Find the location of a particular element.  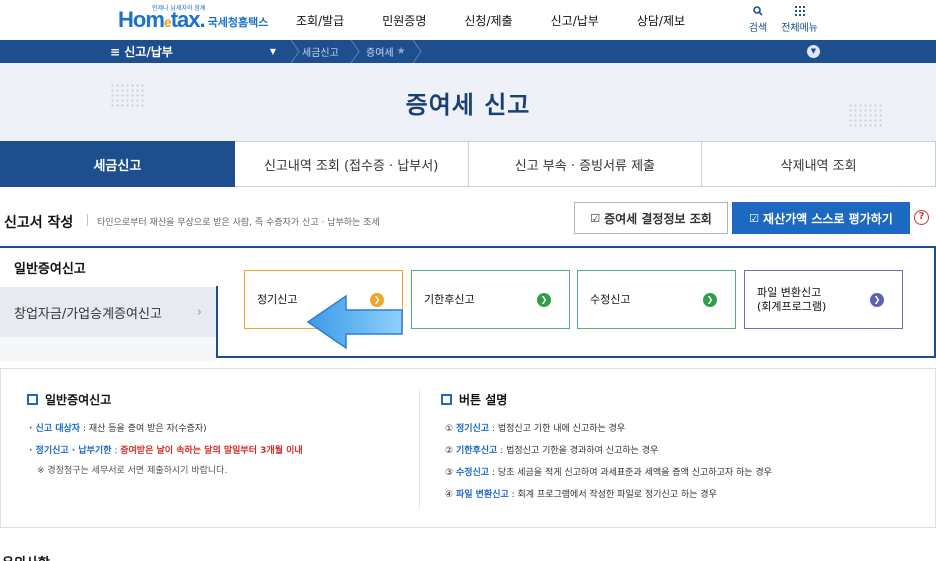

info-target-key: · 신고 대상자 is located at coordinates (55, 429).